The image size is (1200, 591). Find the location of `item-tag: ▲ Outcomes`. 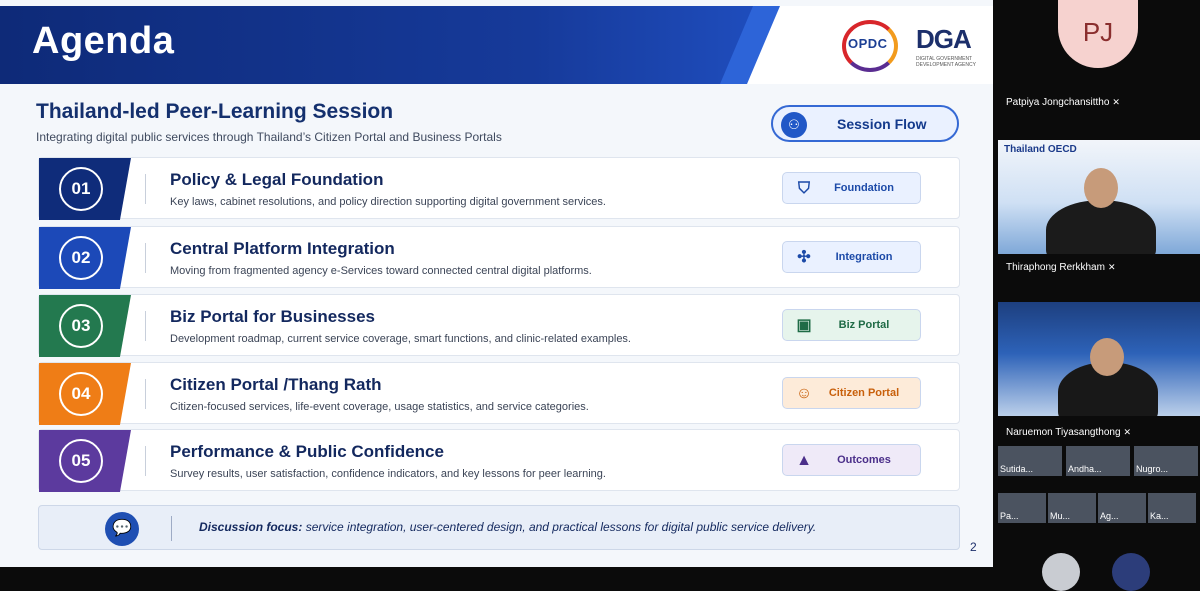

item-tag: ▲ Outcomes is located at coordinates (851, 460).